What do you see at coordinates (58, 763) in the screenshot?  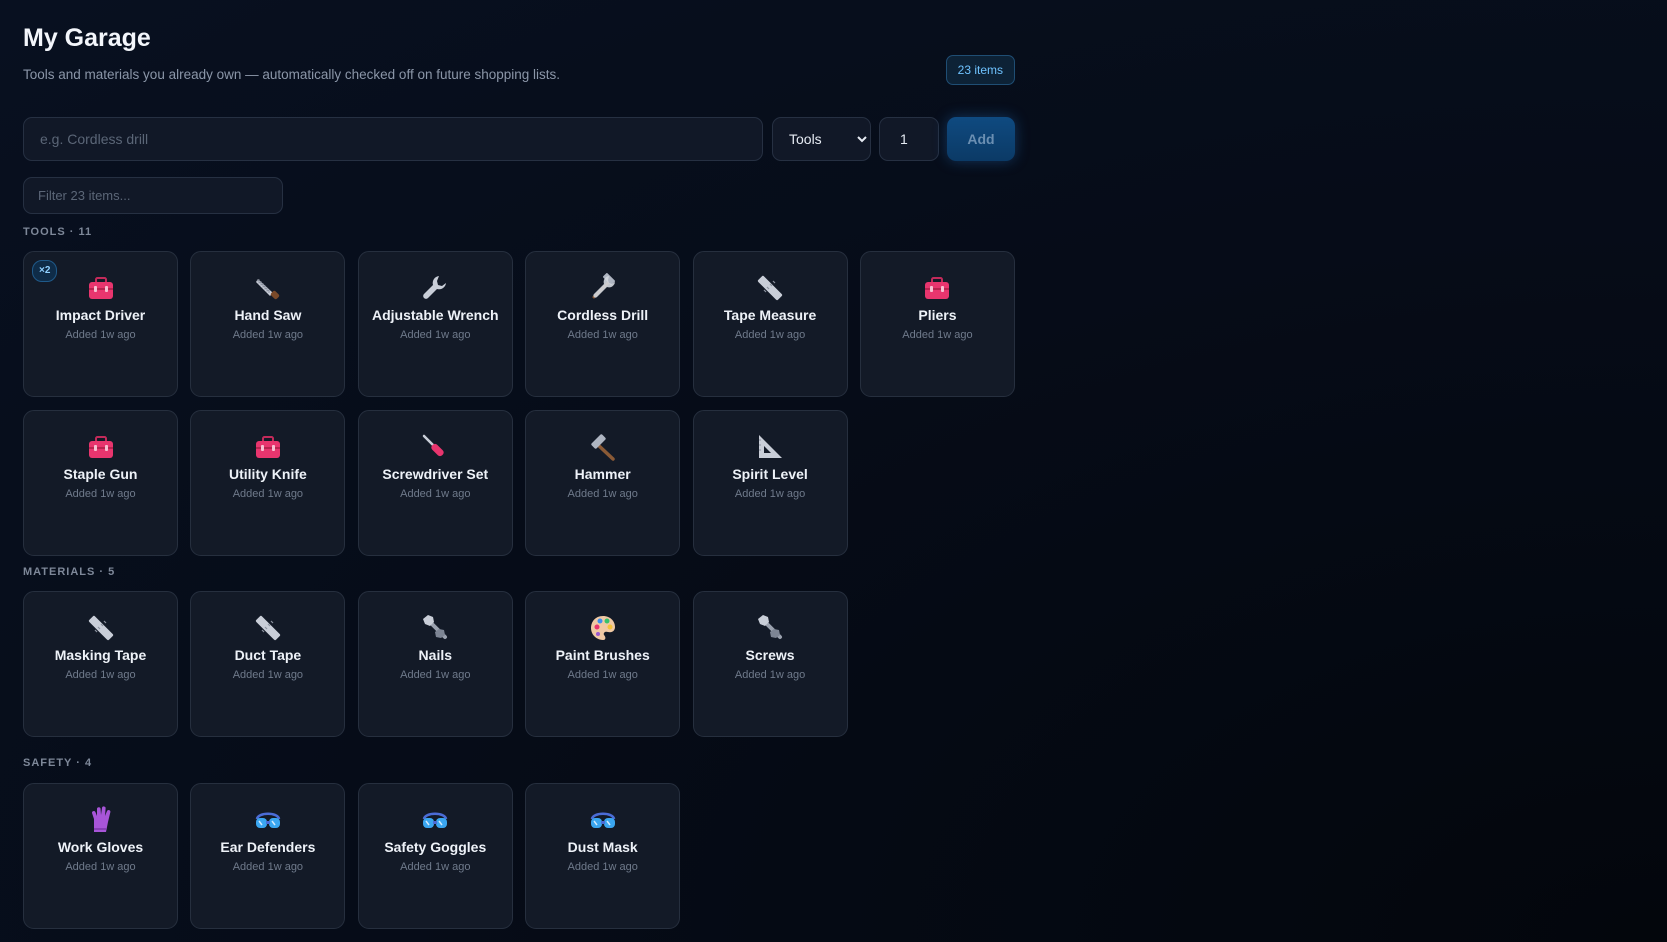 I see `section-label: SAFETY · 4` at bounding box center [58, 763].